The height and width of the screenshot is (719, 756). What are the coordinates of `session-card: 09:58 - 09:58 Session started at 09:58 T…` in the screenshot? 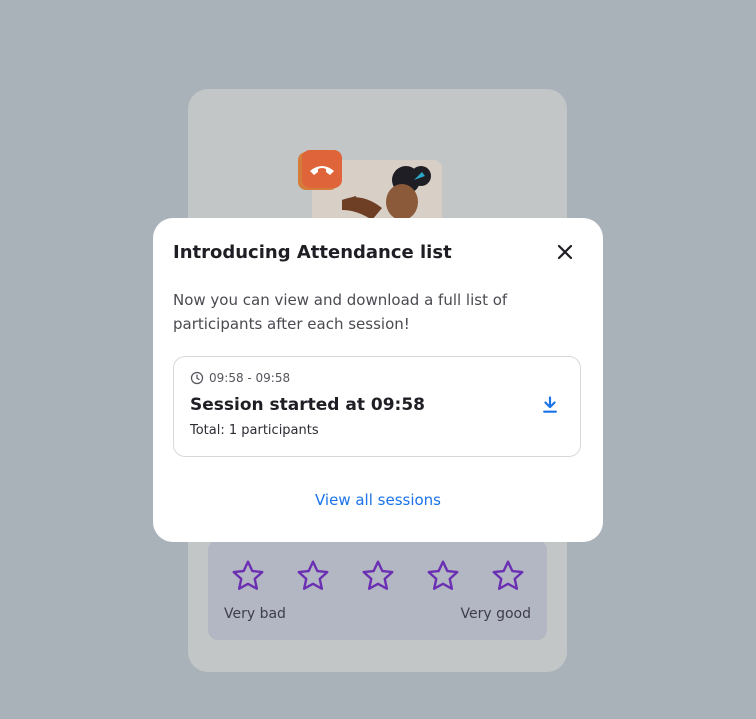 It's located at (377, 406).